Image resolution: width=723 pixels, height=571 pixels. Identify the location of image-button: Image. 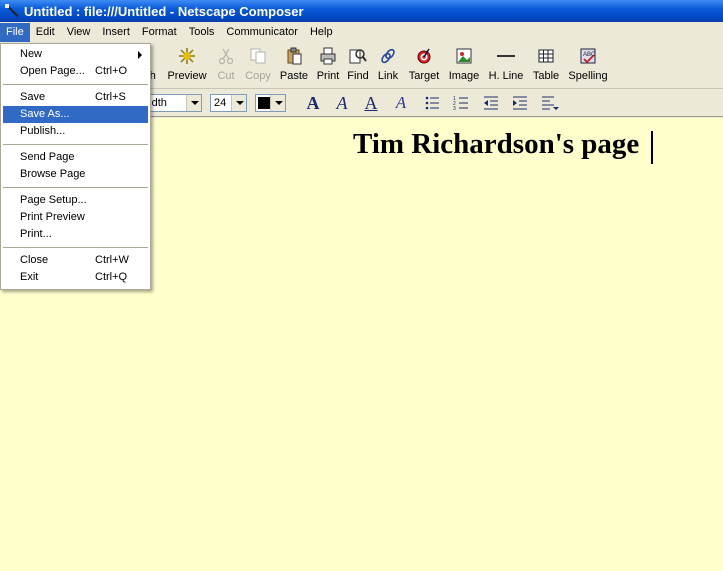
(464, 67).